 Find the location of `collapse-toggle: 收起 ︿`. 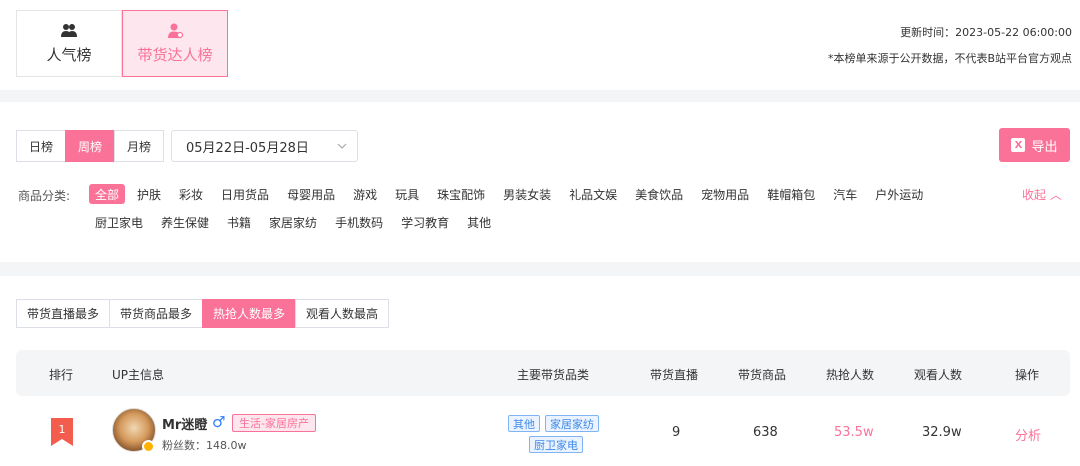

collapse-toggle: 收起 ︿ is located at coordinates (1042, 194).